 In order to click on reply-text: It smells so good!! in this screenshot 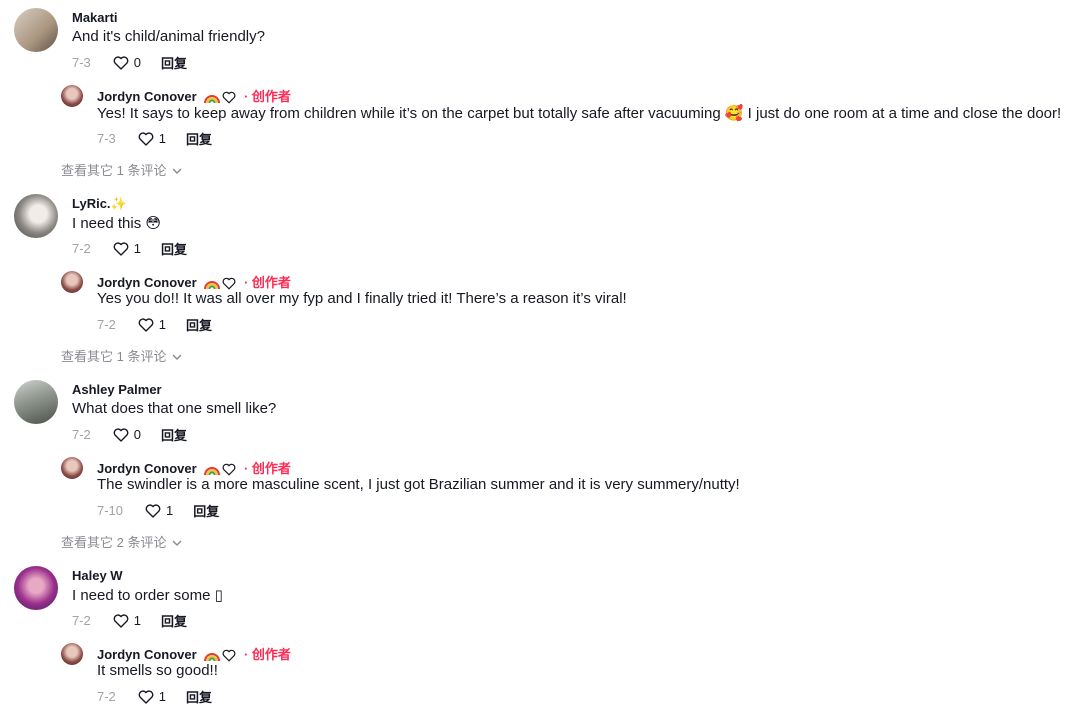, I will do `click(157, 670)`.